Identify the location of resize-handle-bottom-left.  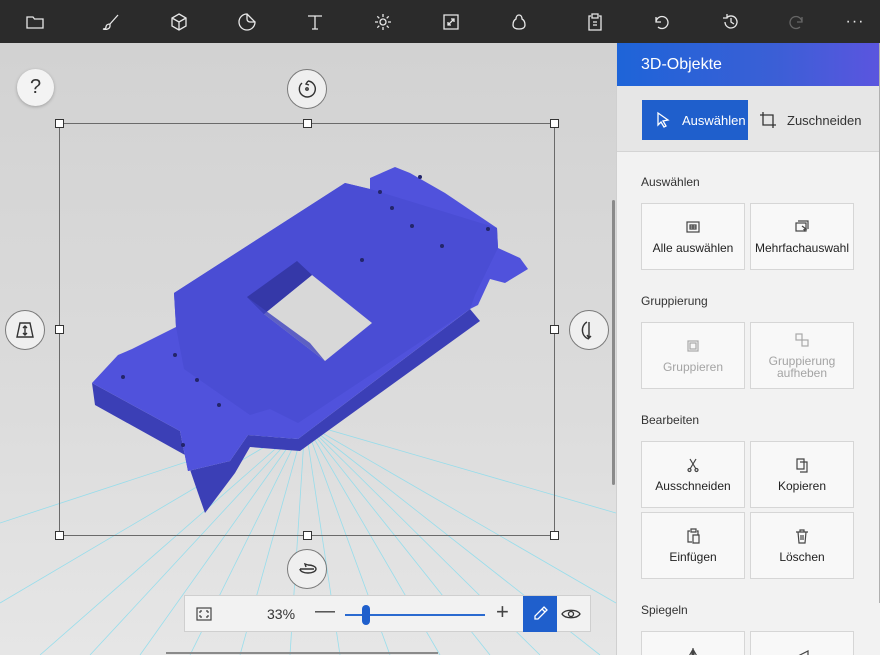
(59, 535).